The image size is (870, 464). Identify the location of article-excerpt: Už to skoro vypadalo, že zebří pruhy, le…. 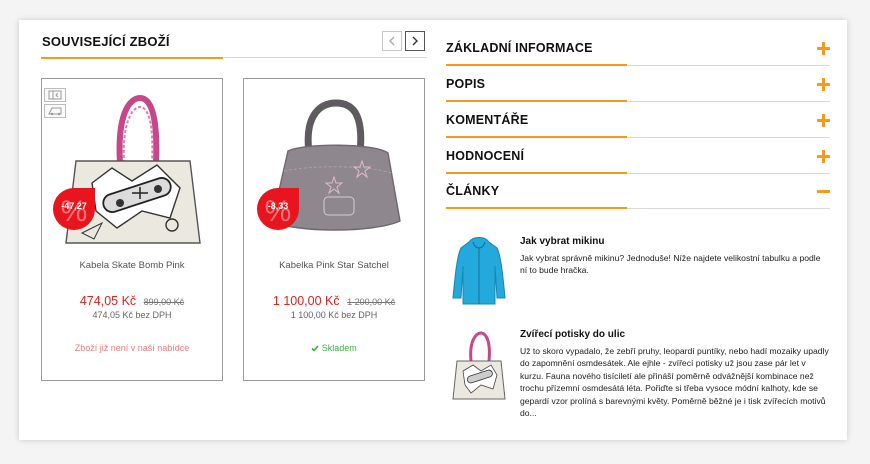
(674, 382).